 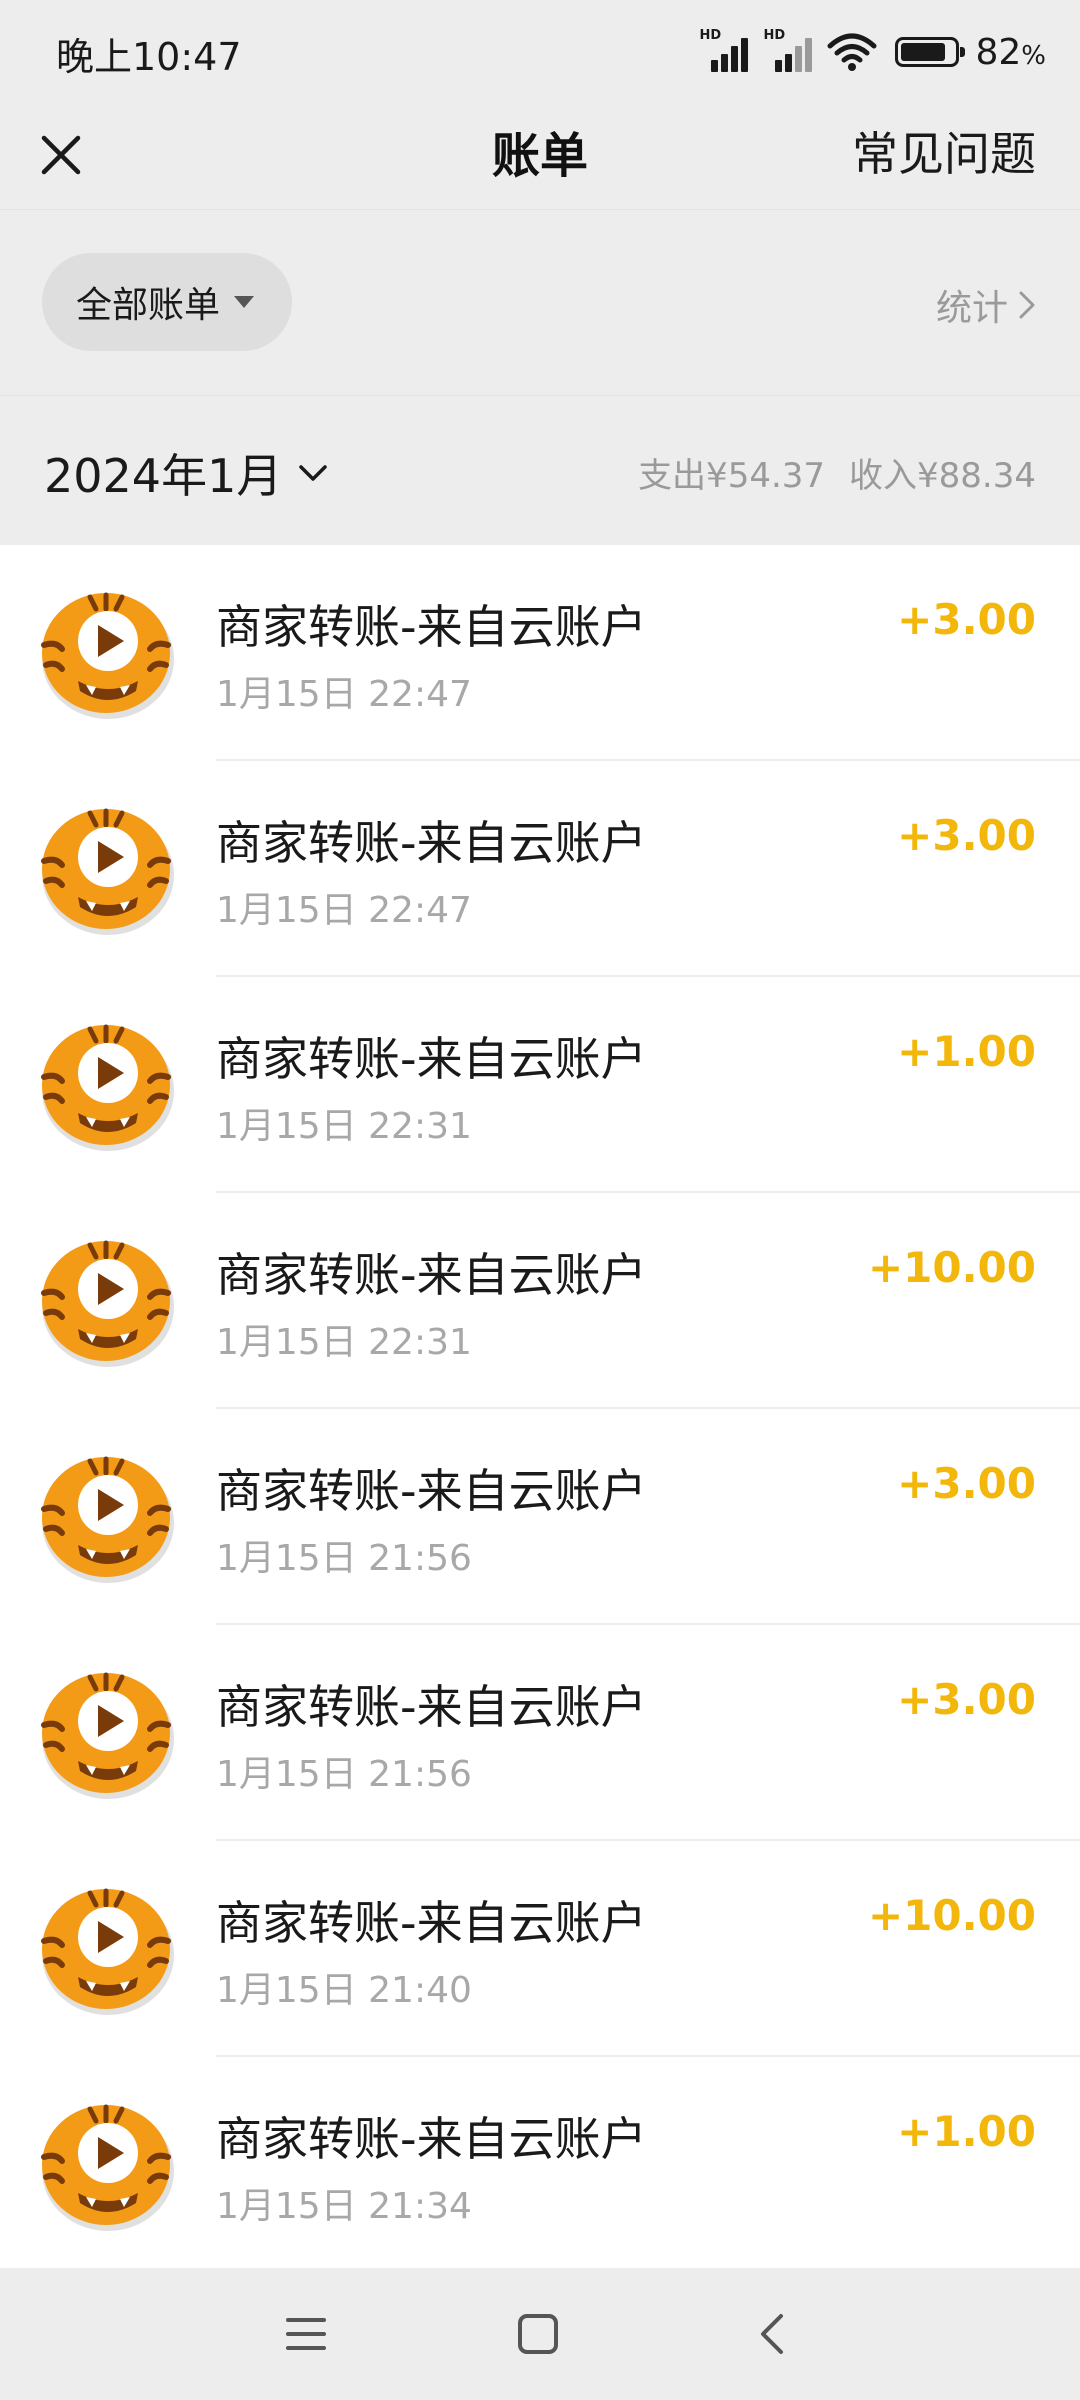 What do you see at coordinates (837, 472) in the screenshot?
I see `month-summary: 支出¥54.37 收入¥88.34` at bounding box center [837, 472].